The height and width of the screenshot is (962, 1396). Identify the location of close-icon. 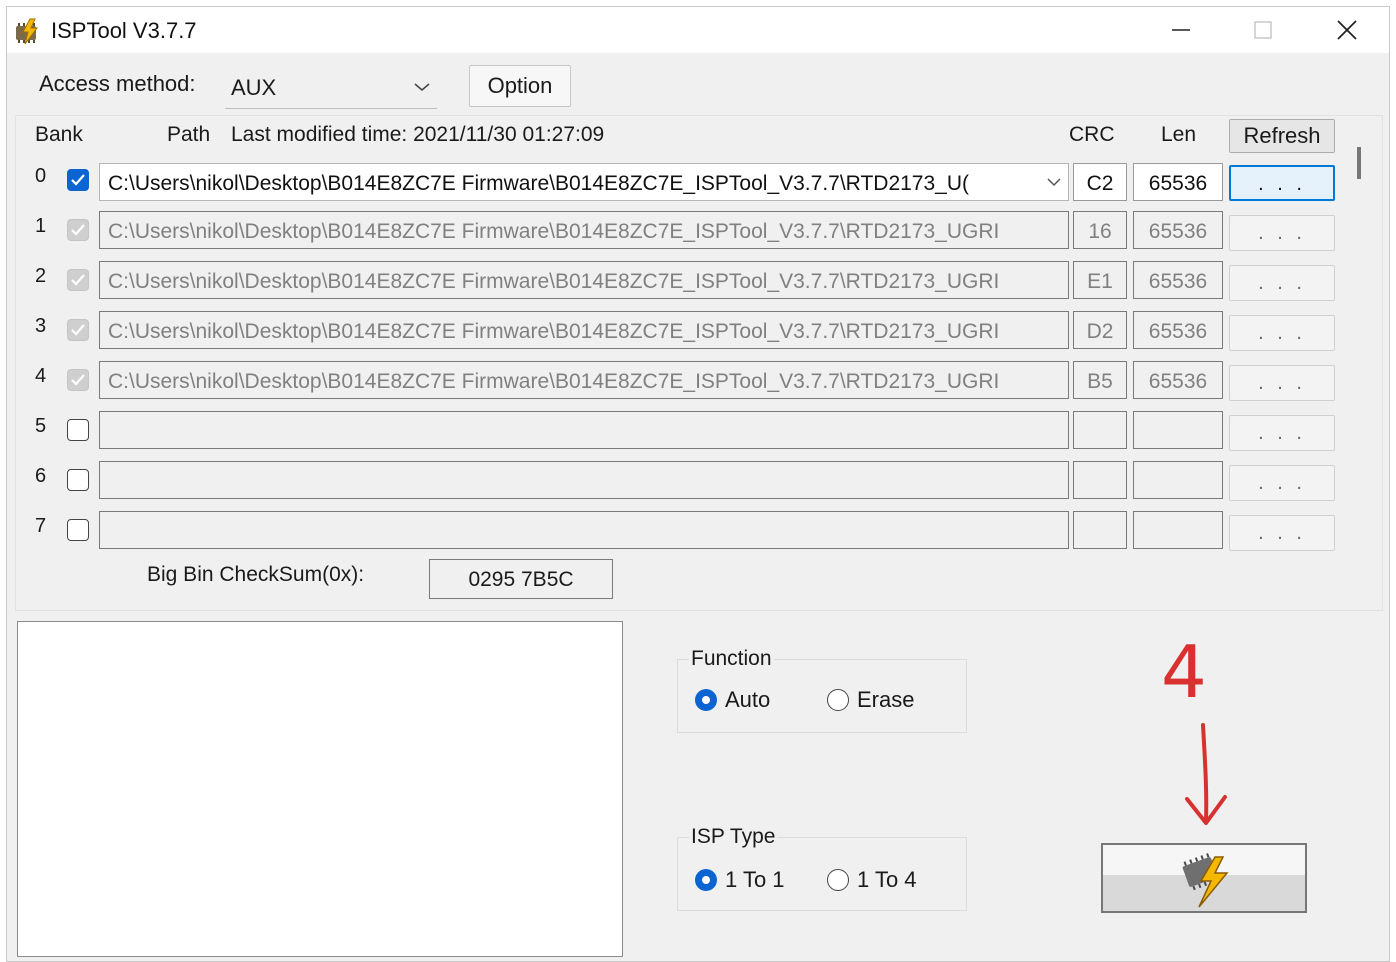
(1347, 30).